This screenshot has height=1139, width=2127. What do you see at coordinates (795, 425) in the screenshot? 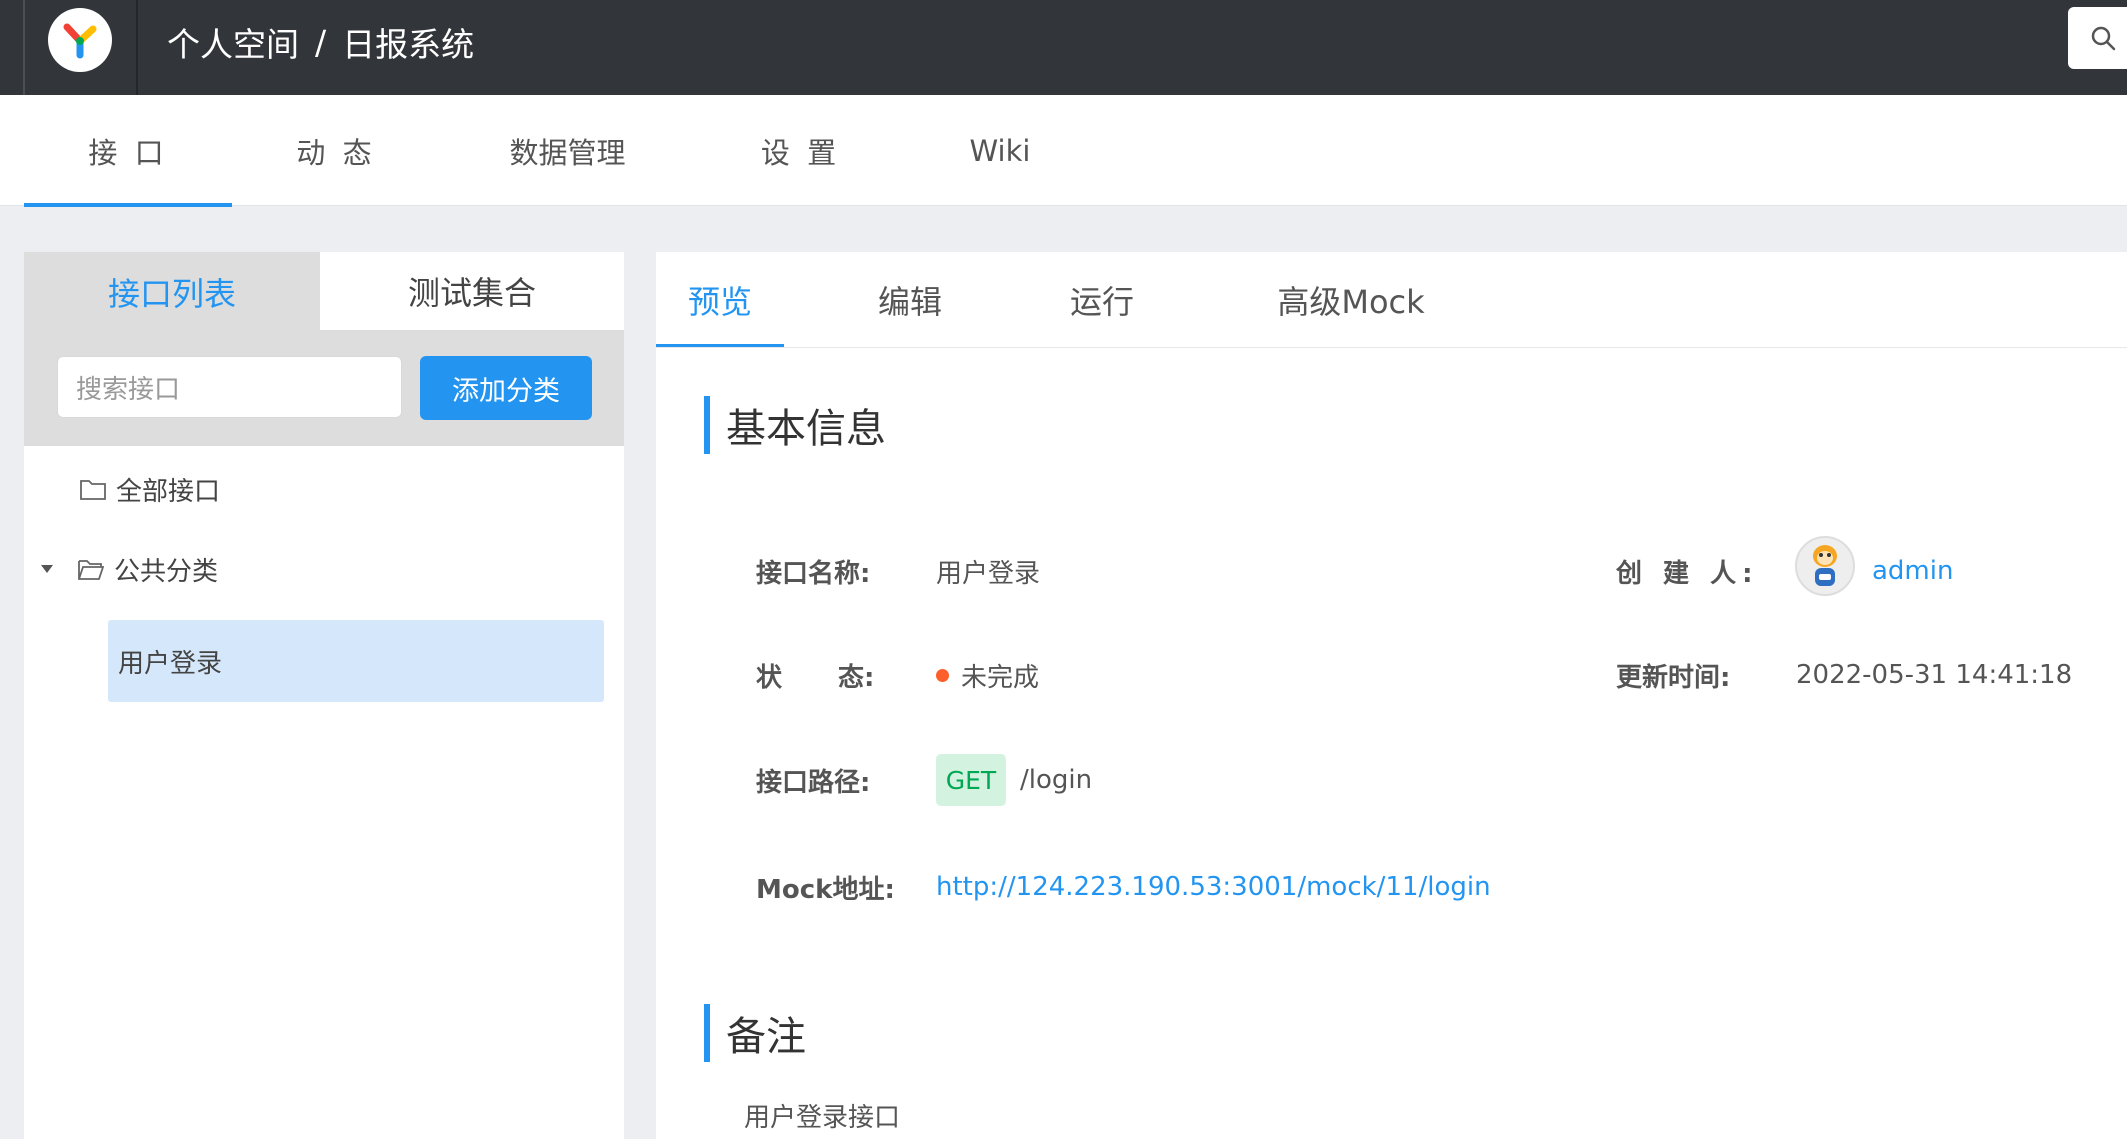
I see `section-basic-info: 基本信息` at bounding box center [795, 425].